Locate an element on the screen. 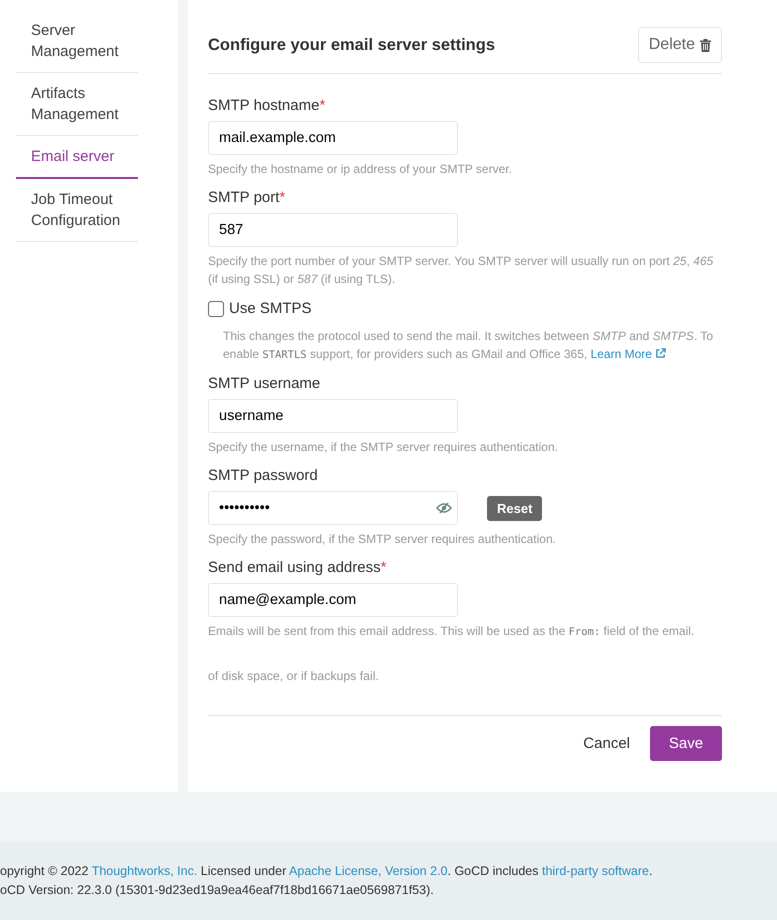  reset-button: Reset is located at coordinates (514, 508).